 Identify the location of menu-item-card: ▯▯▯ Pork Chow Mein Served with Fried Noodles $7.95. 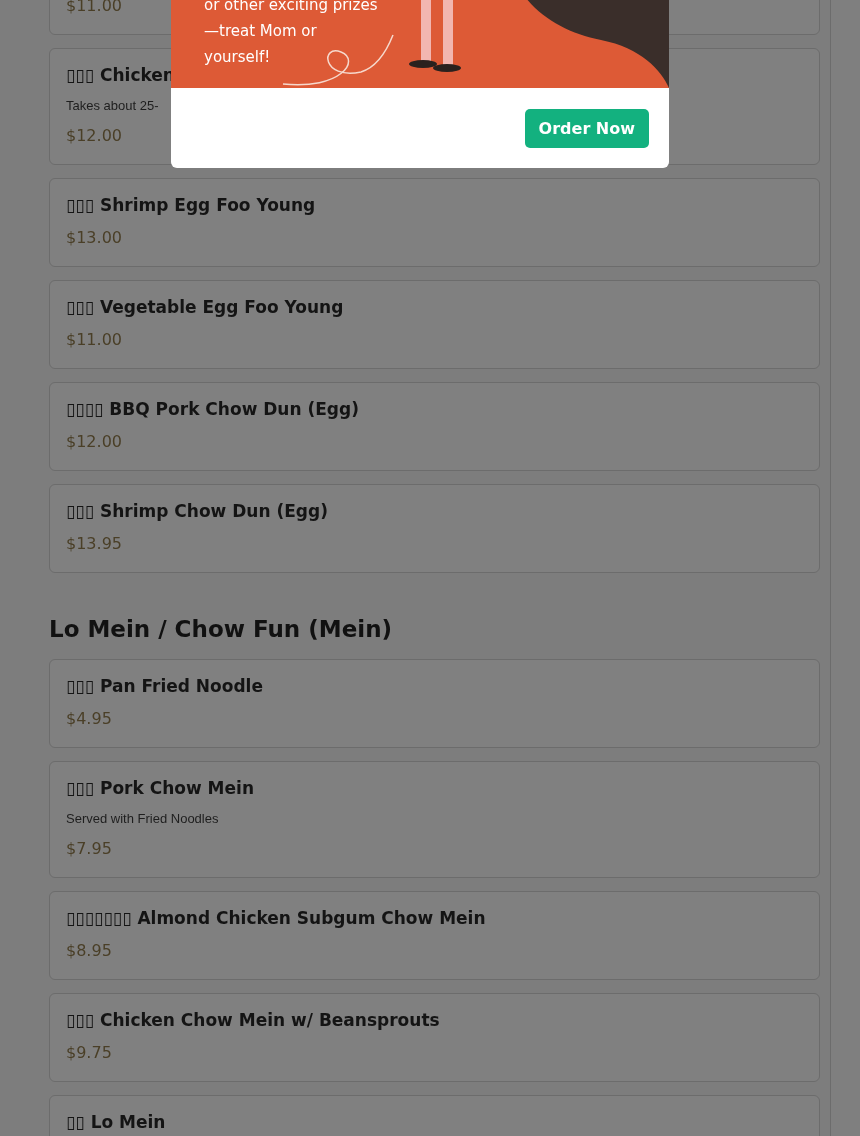
(434, 819).